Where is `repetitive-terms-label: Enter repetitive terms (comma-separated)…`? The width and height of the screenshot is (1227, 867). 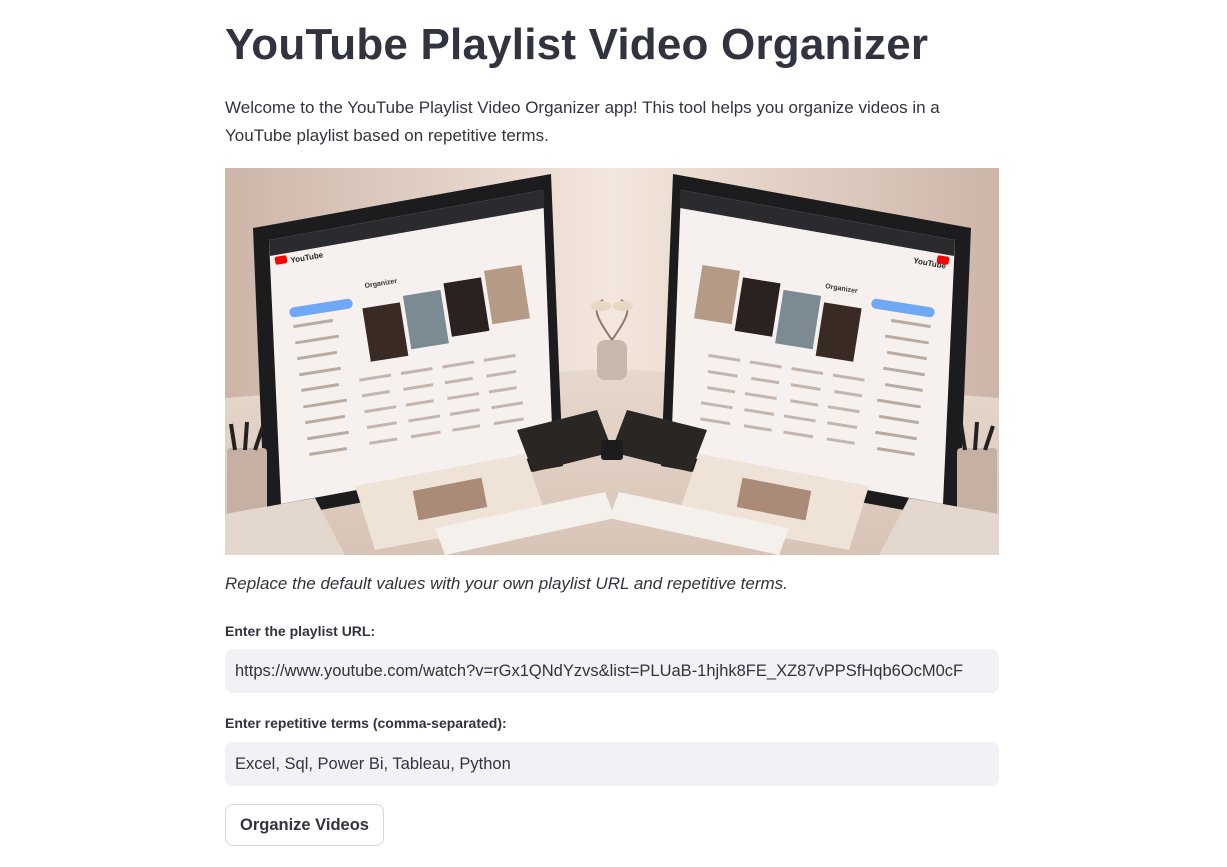
repetitive-terms-label: Enter repetitive terms (comma-separated)… is located at coordinates (366, 723).